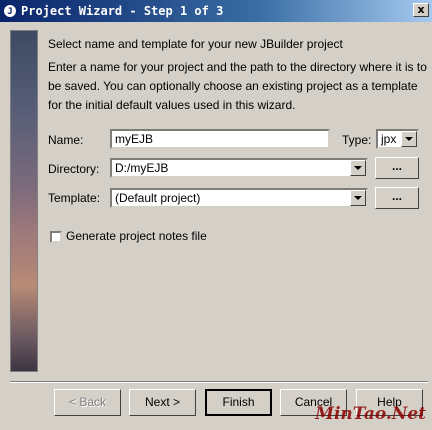 The height and width of the screenshot is (430, 432). I want to click on name-label: Name:, so click(66, 140).